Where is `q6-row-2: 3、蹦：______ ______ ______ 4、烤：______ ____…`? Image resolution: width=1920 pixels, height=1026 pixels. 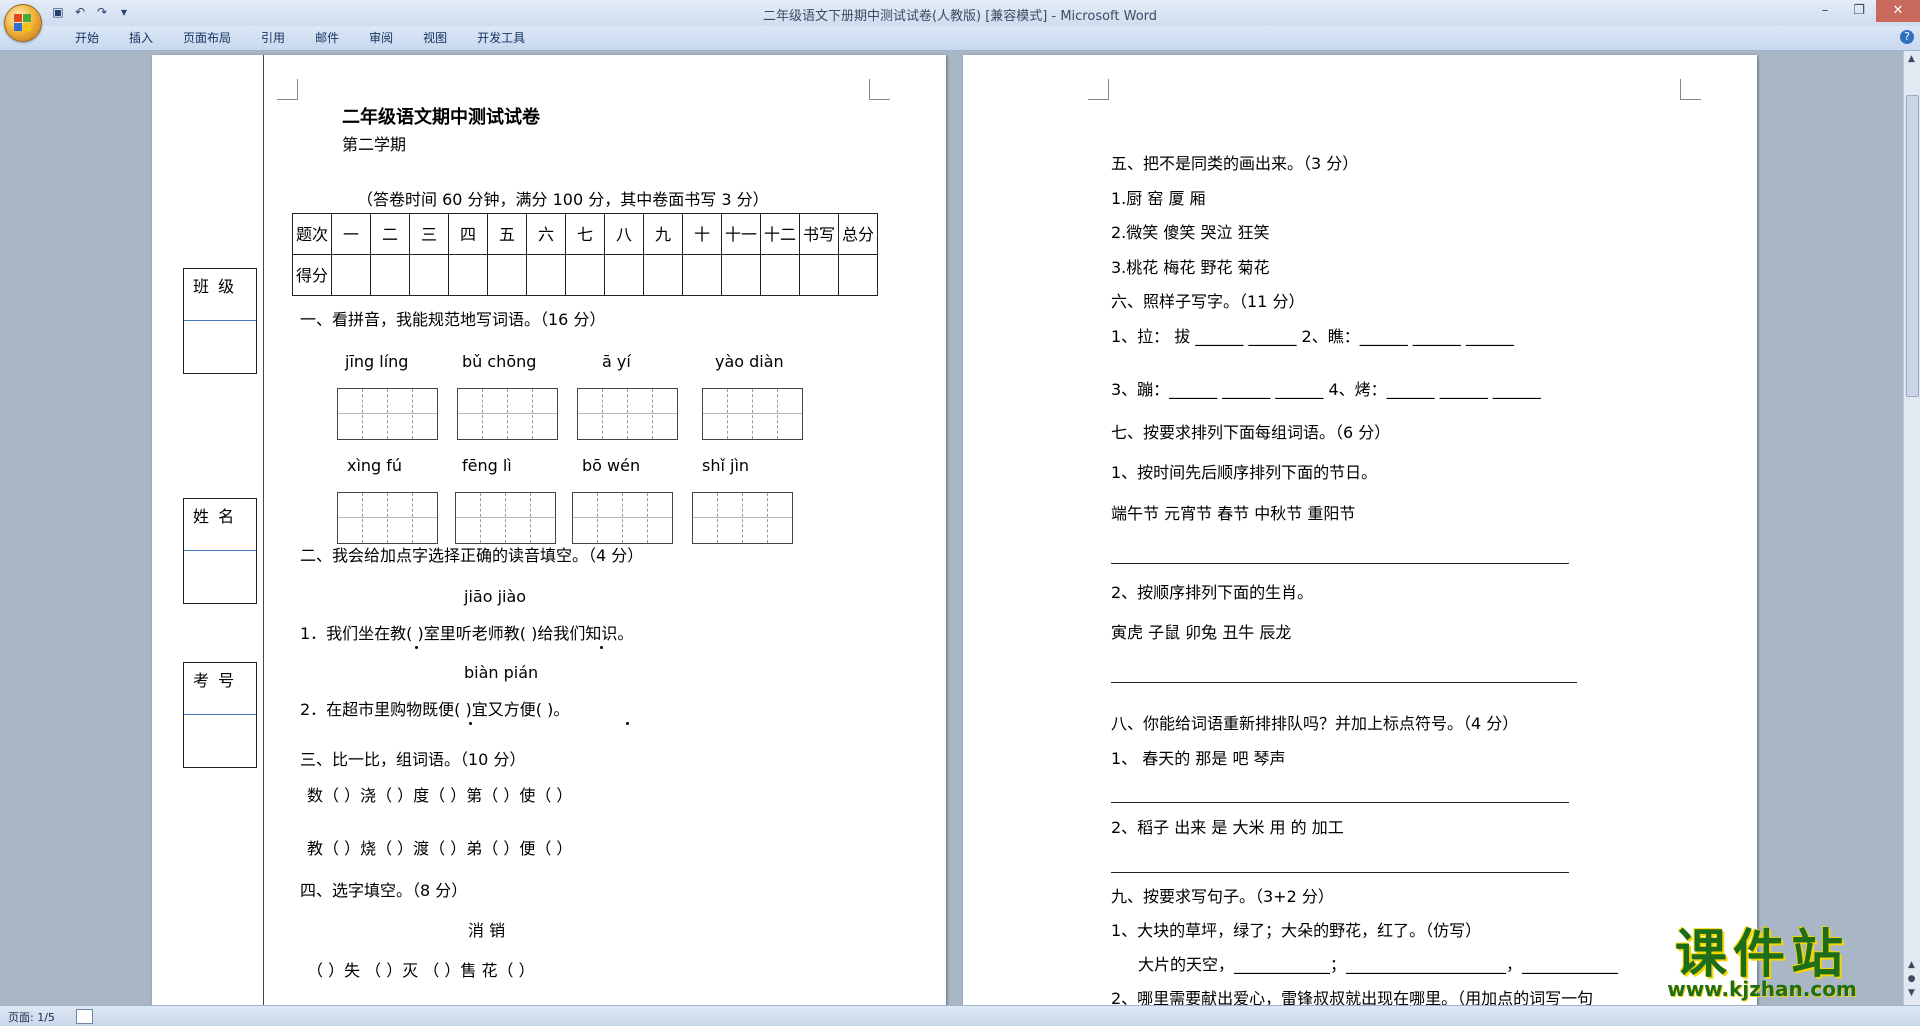
q6-row-2: 3、蹦：______ ______ ______ 4、烤：______ ____… is located at coordinates (1326, 389).